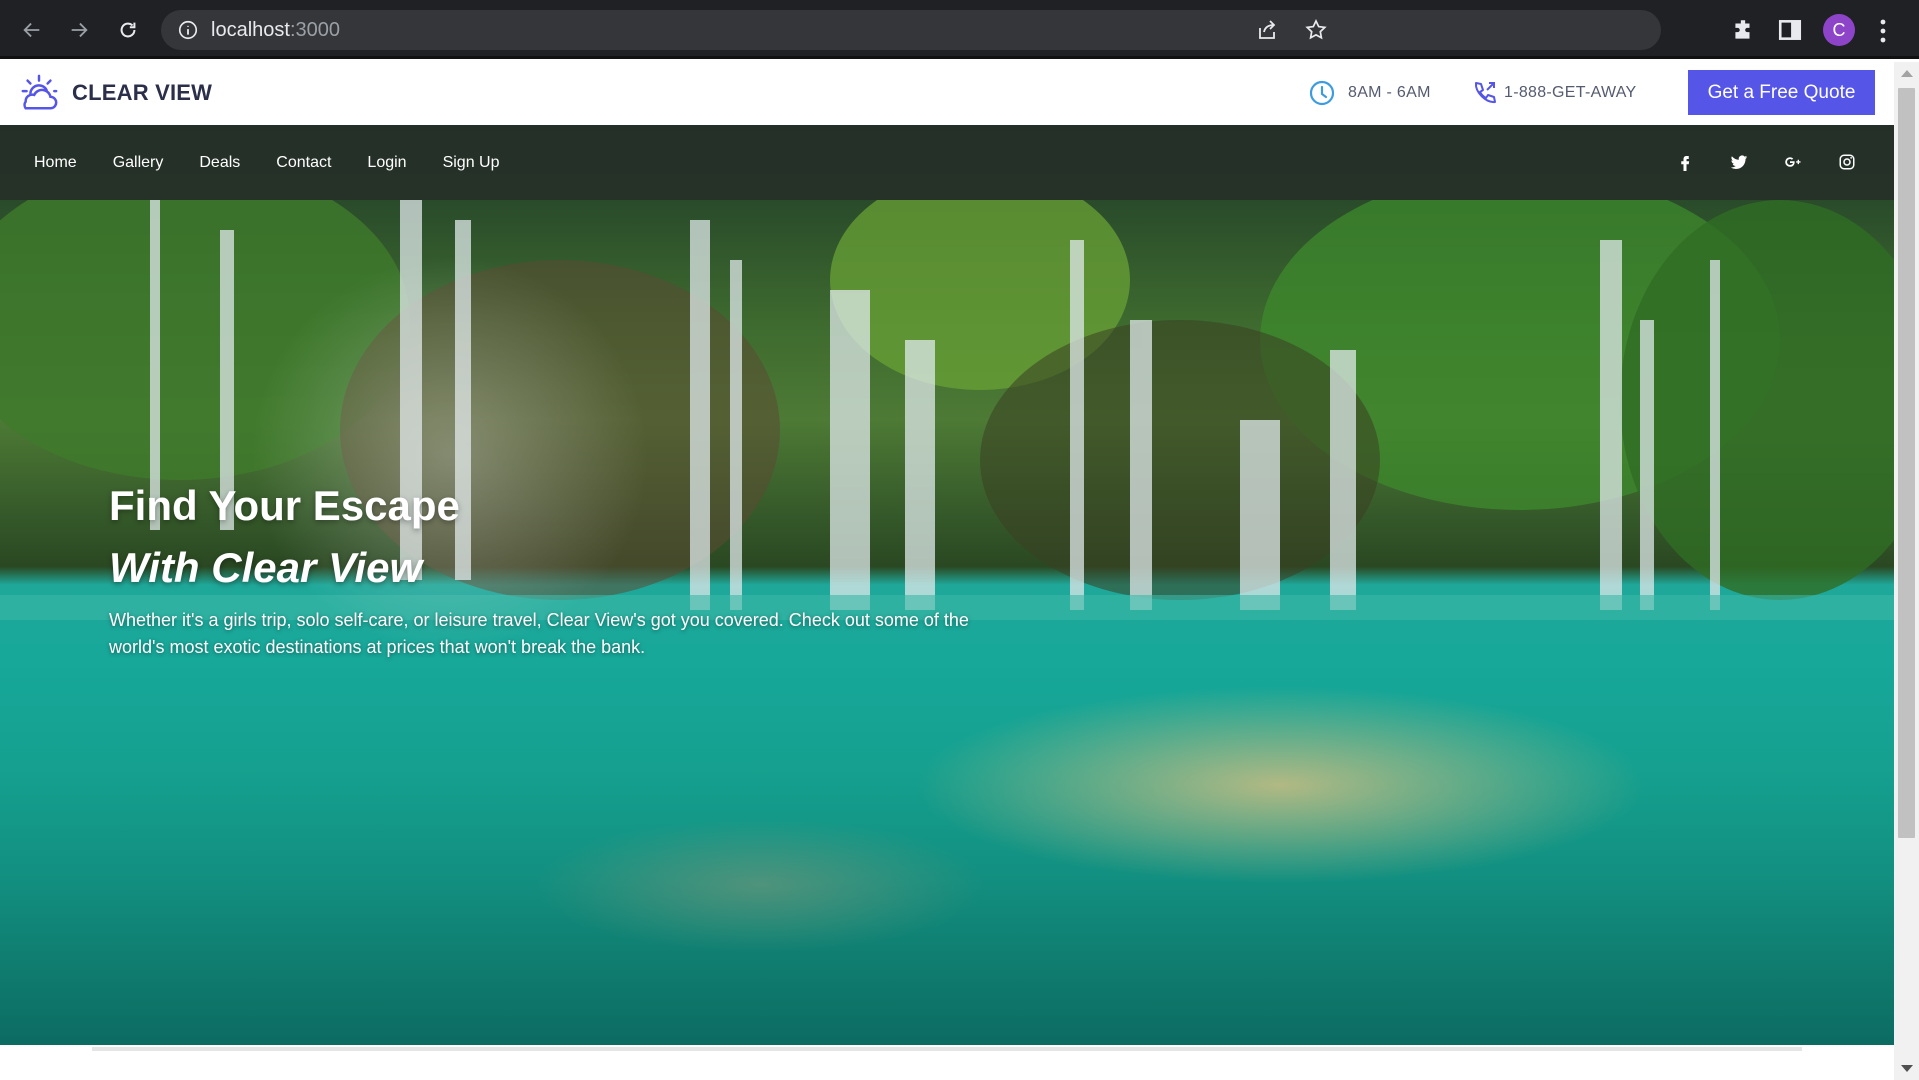  Describe the element at coordinates (471, 163) in the screenshot. I see `nav-sign-up: Sign Up` at that location.